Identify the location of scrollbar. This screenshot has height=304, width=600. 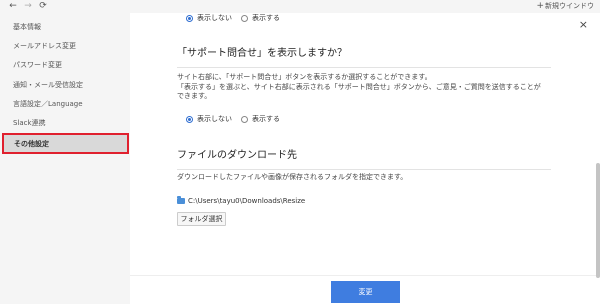
(597, 158).